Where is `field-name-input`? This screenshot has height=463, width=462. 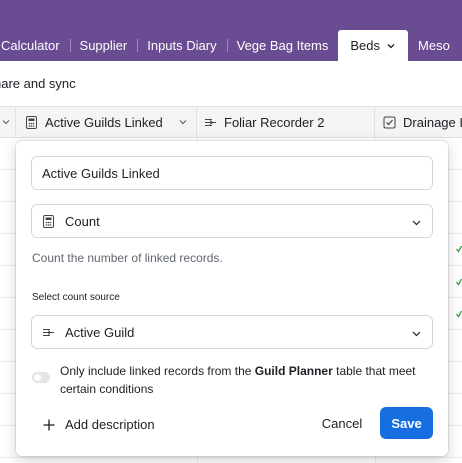 field-name-input is located at coordinates (232, 173).